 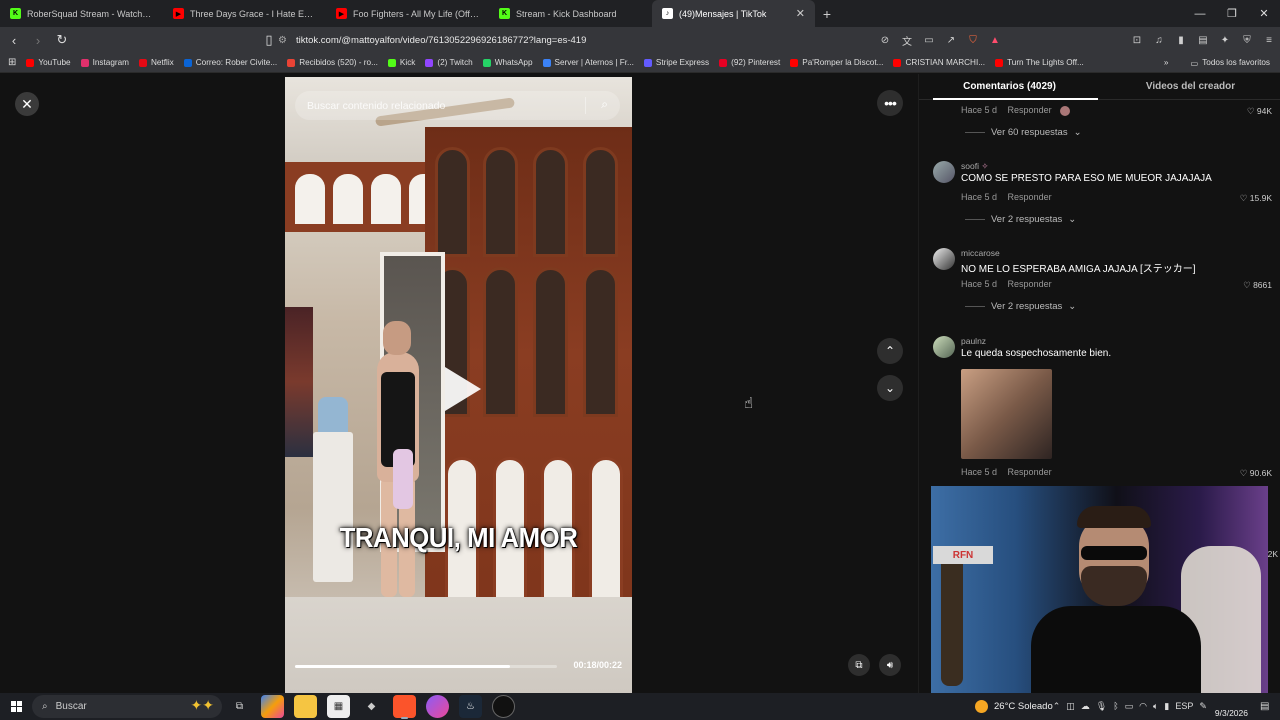 I want to click on search-icon: ⌕, so click(x=604, y=104).